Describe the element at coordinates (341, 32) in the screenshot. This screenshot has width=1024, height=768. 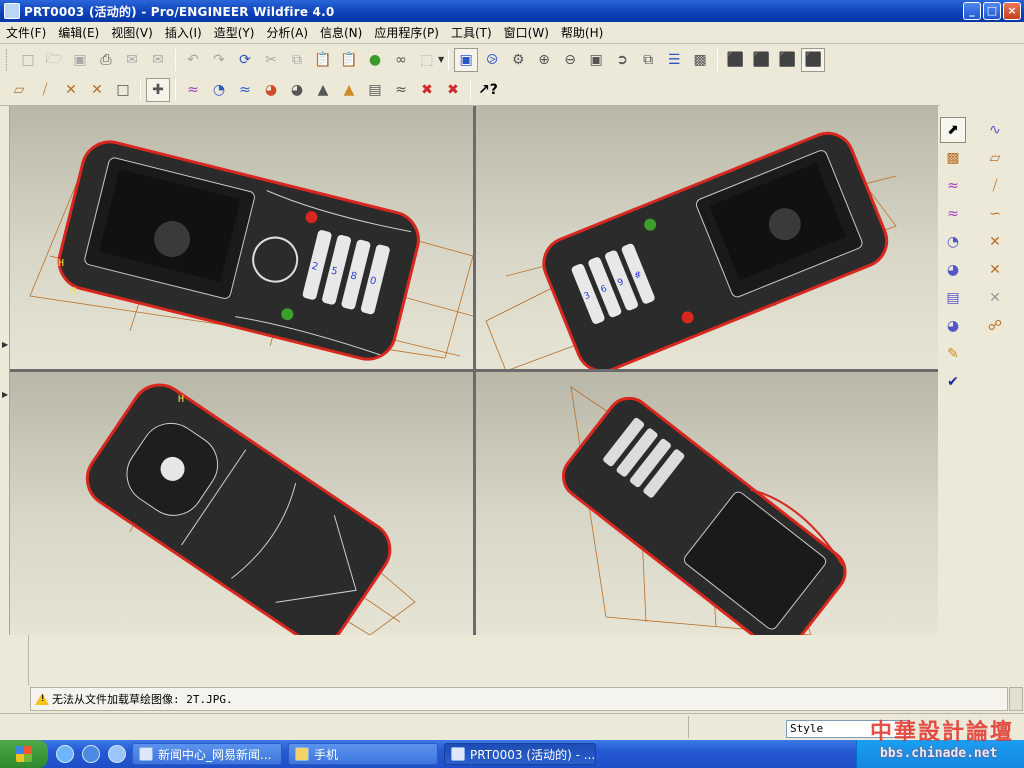
I see `menu-info: 信息(N)` at that location.